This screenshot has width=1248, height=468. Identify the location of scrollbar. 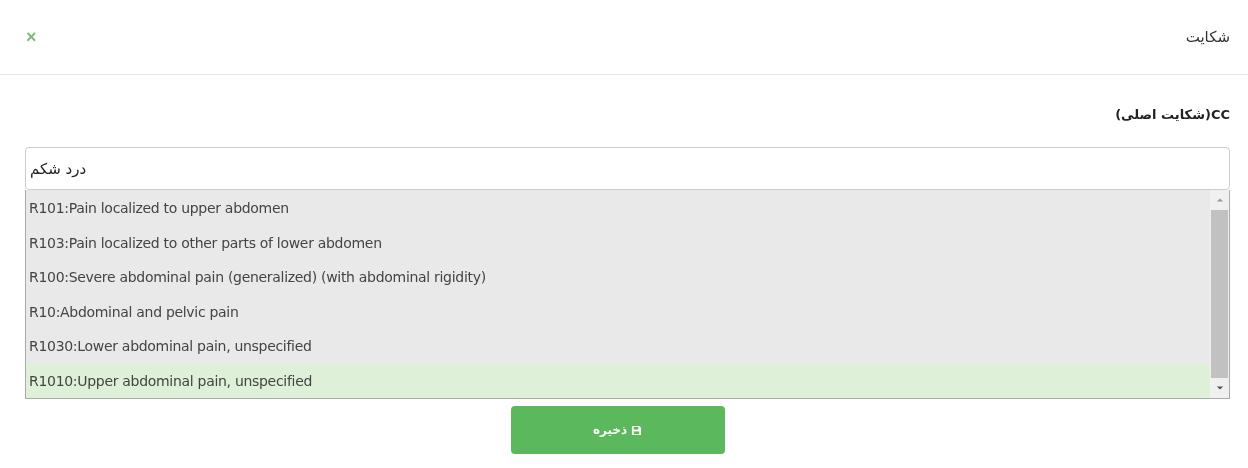
(1219, 294).